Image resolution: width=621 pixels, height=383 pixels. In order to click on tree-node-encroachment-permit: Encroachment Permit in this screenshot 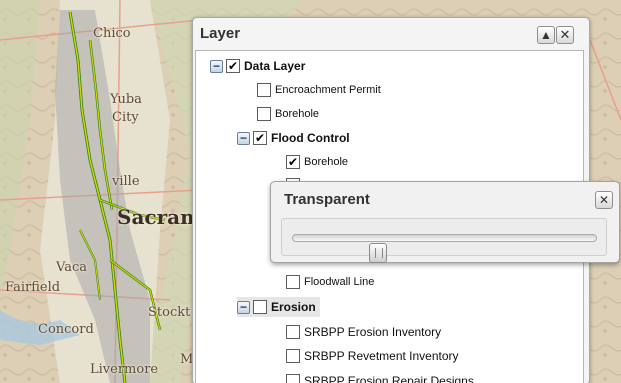, I will do `click(319, 90)`.